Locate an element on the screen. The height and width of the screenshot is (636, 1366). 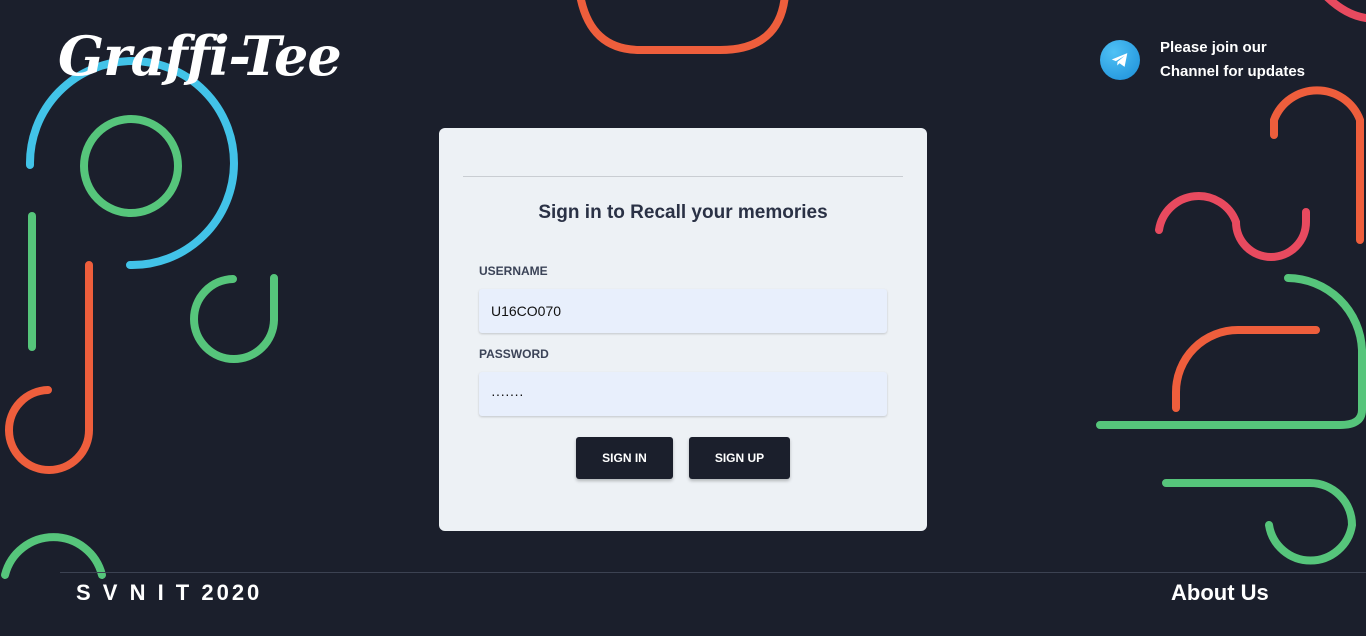
decor-orange-u-top is located at coordinates (683, 27).